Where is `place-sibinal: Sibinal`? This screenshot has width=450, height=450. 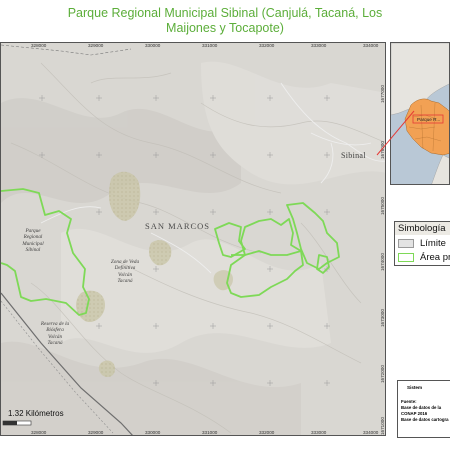
place-sibinal: Sibinal is located at coordinates (353, 155).